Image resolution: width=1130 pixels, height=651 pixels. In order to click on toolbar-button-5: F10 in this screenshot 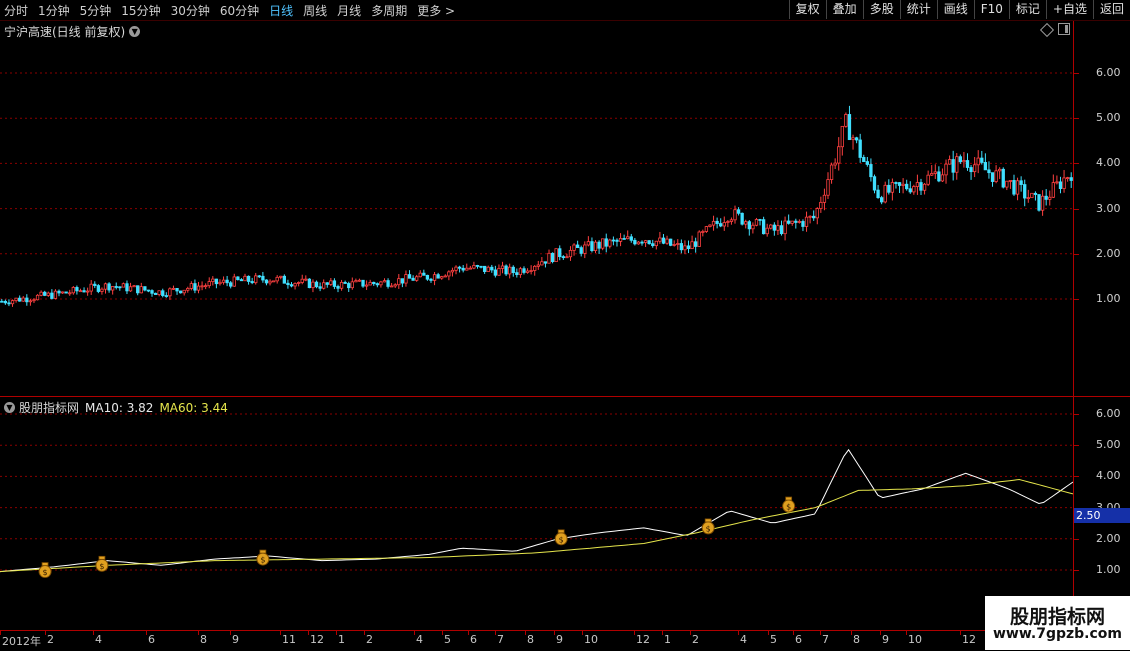, I will do `click(991, 9)`.